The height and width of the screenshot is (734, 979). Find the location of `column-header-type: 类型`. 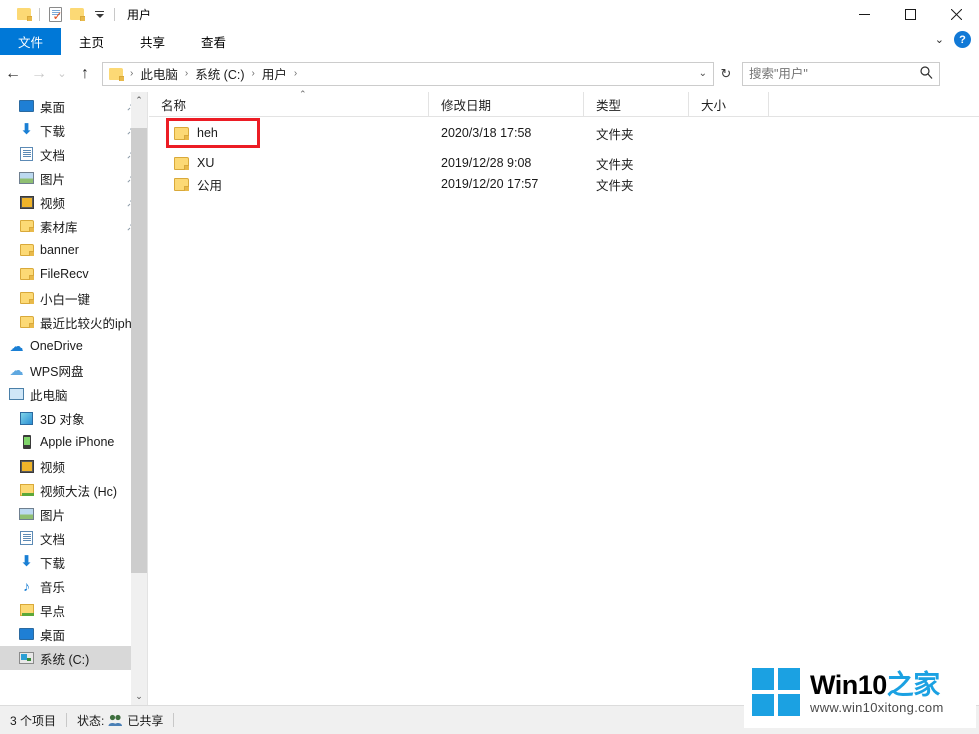

column-header-type: 类型 is located at coordinates (636, 104).